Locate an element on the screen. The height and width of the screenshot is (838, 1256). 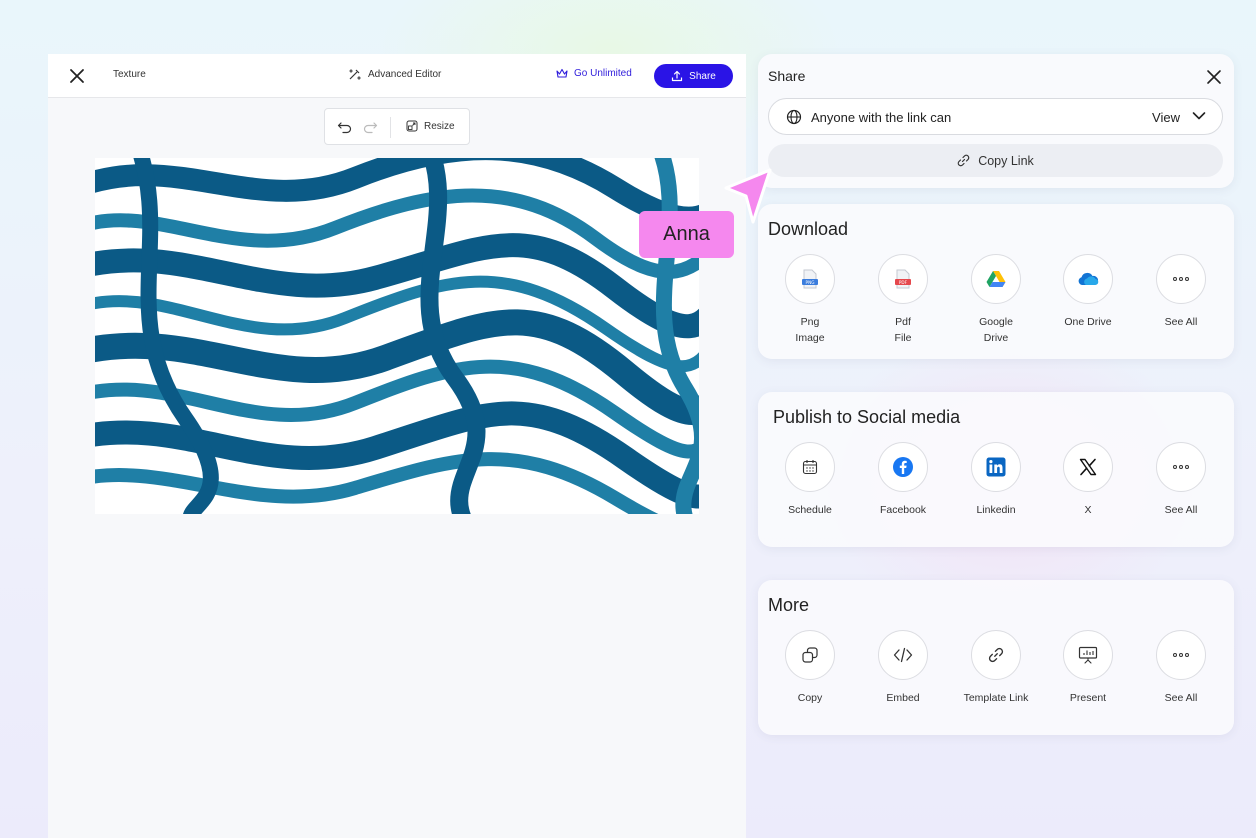
template-link-circle is located at coordinates (996, 655).